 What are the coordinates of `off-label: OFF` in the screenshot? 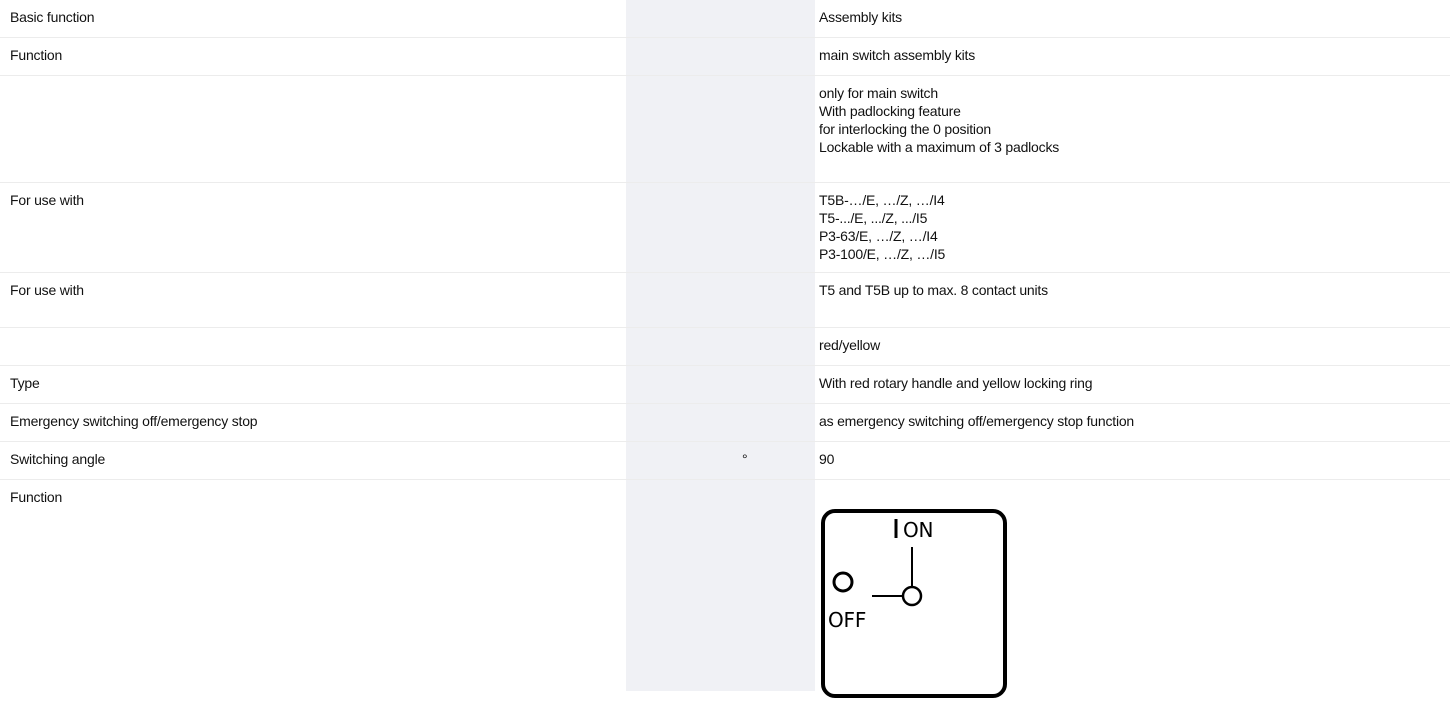 It's located at (847, 620).